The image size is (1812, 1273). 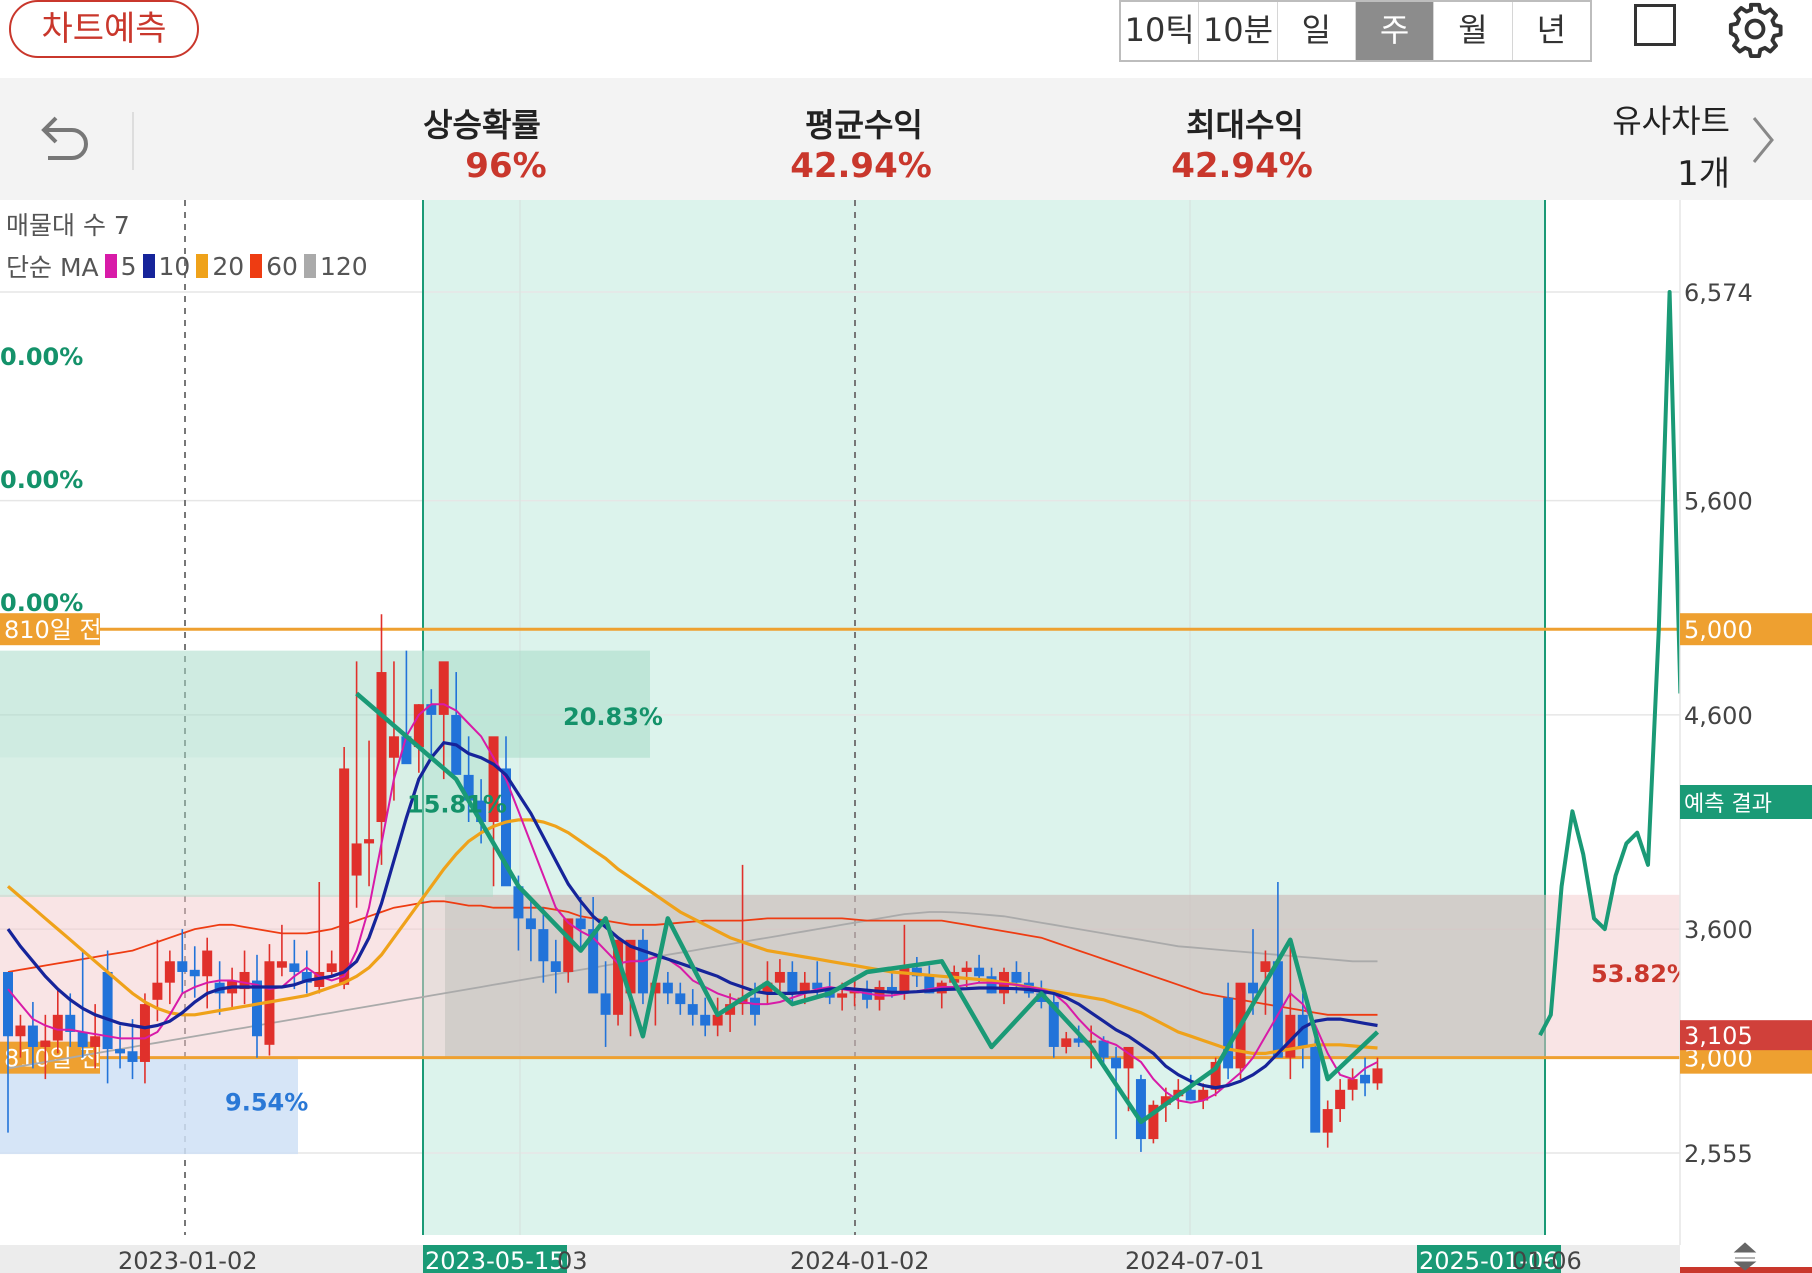 What do you see at coordinates (325, 704) in the screenshot?
I see `volume-box-top` at bounding box center [325, 704].